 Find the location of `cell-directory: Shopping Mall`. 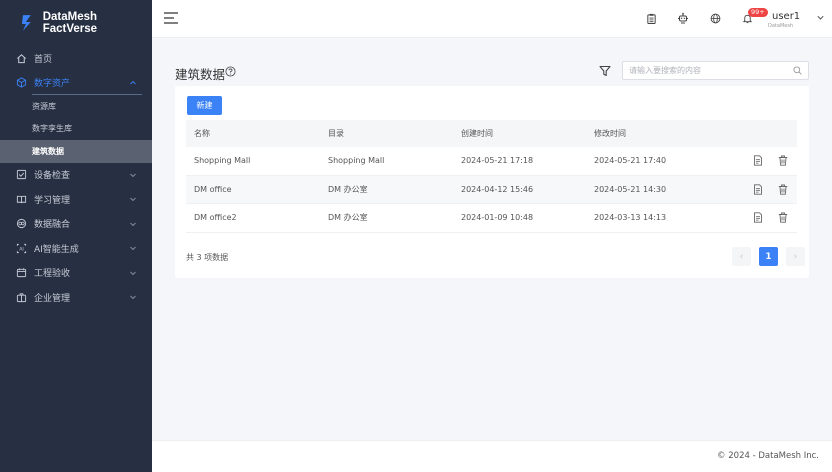

cell-directory: Shopping Mall is located at coordinates (356, 161).